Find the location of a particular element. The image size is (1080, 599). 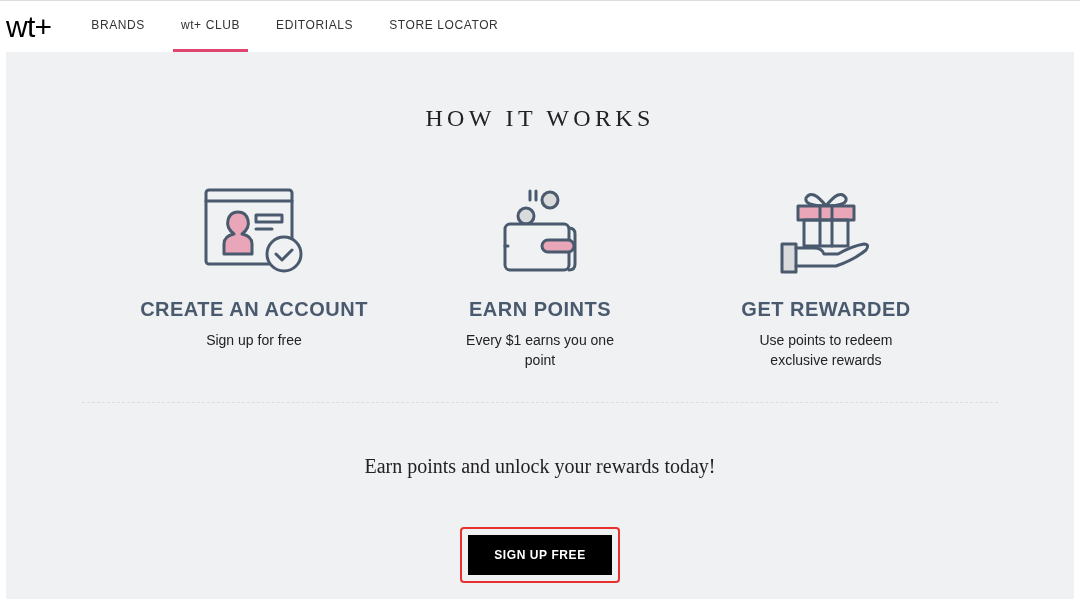

site-logo: wt+ is located at coordinates (29, 26).